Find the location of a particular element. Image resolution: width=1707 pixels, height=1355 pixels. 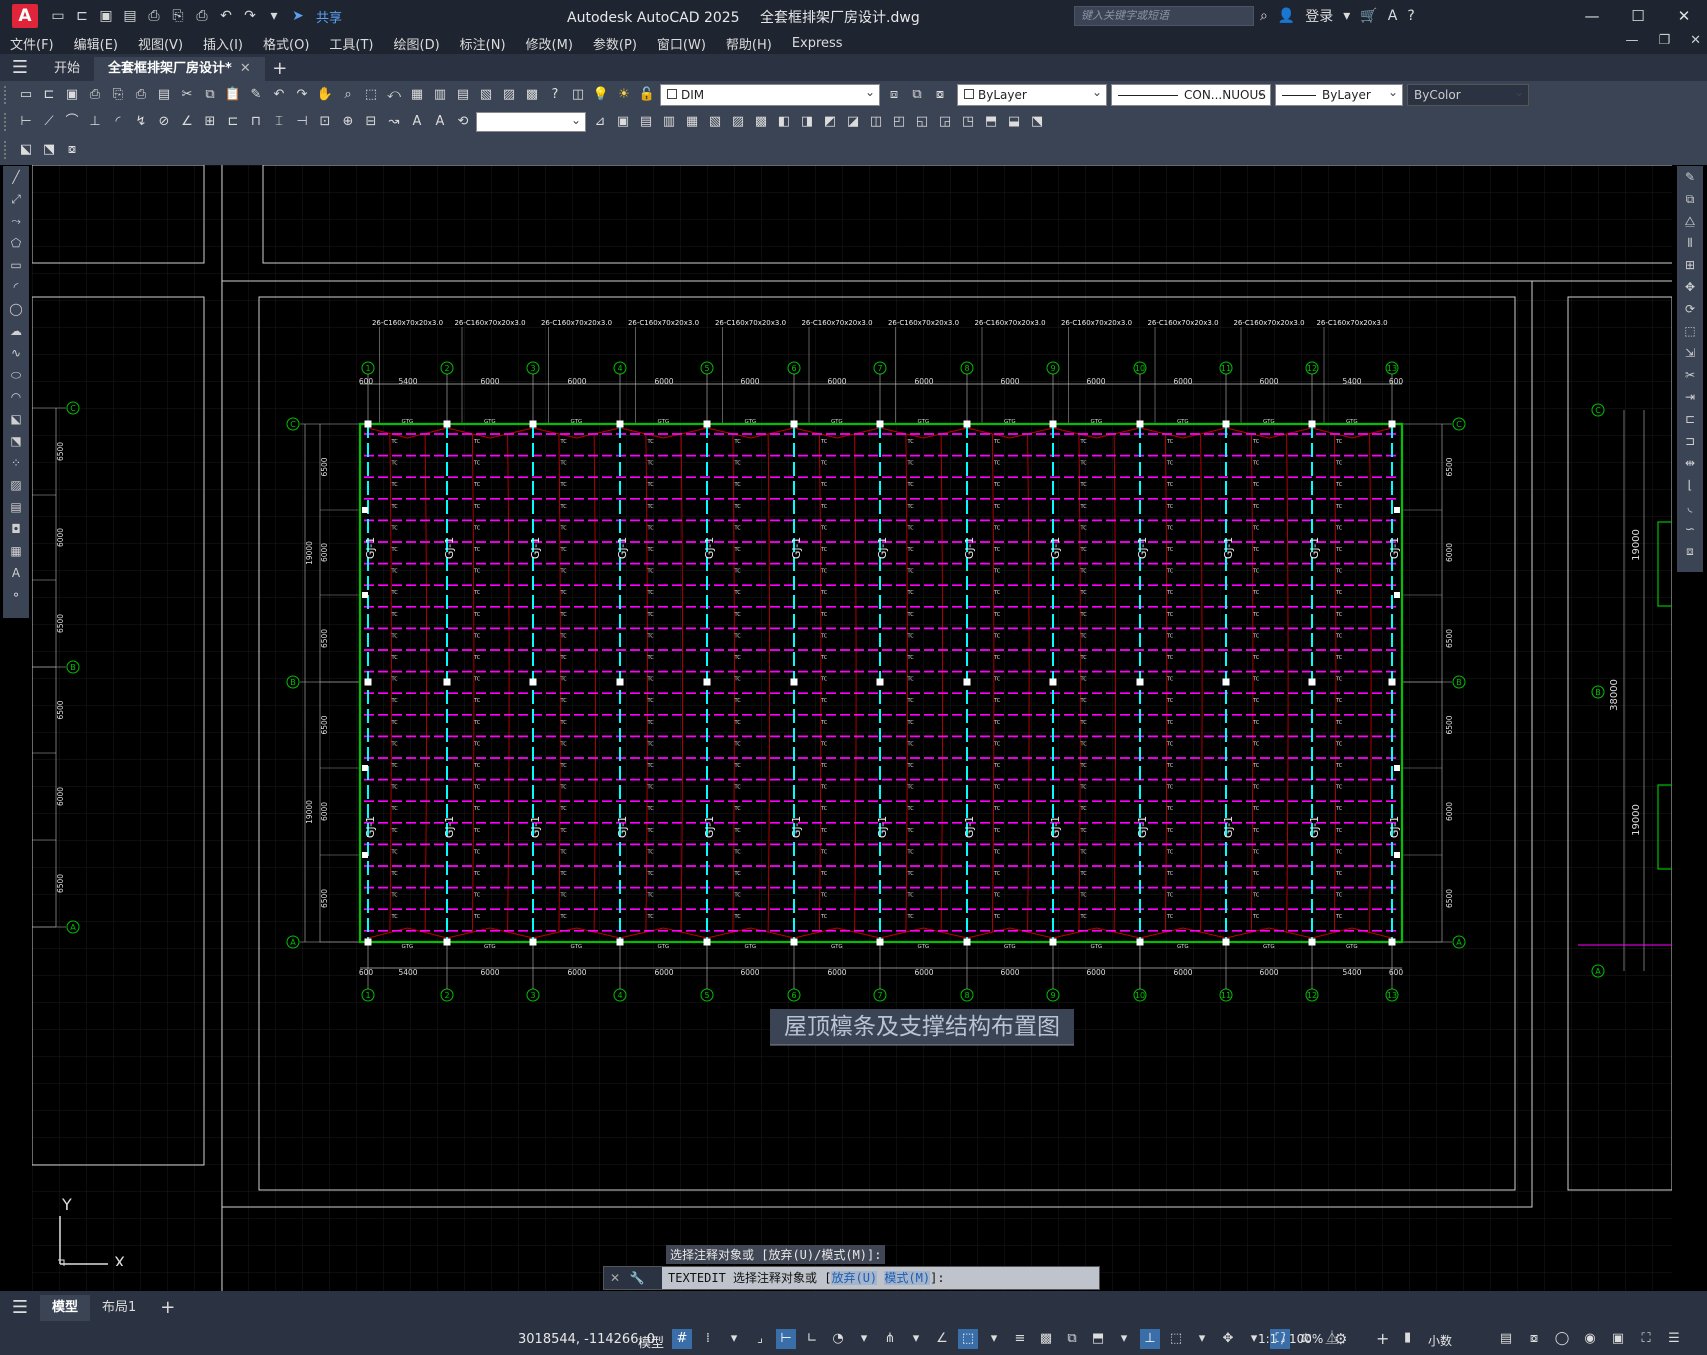

hatch-icon: ▨ is located at coordinates (16, 485).